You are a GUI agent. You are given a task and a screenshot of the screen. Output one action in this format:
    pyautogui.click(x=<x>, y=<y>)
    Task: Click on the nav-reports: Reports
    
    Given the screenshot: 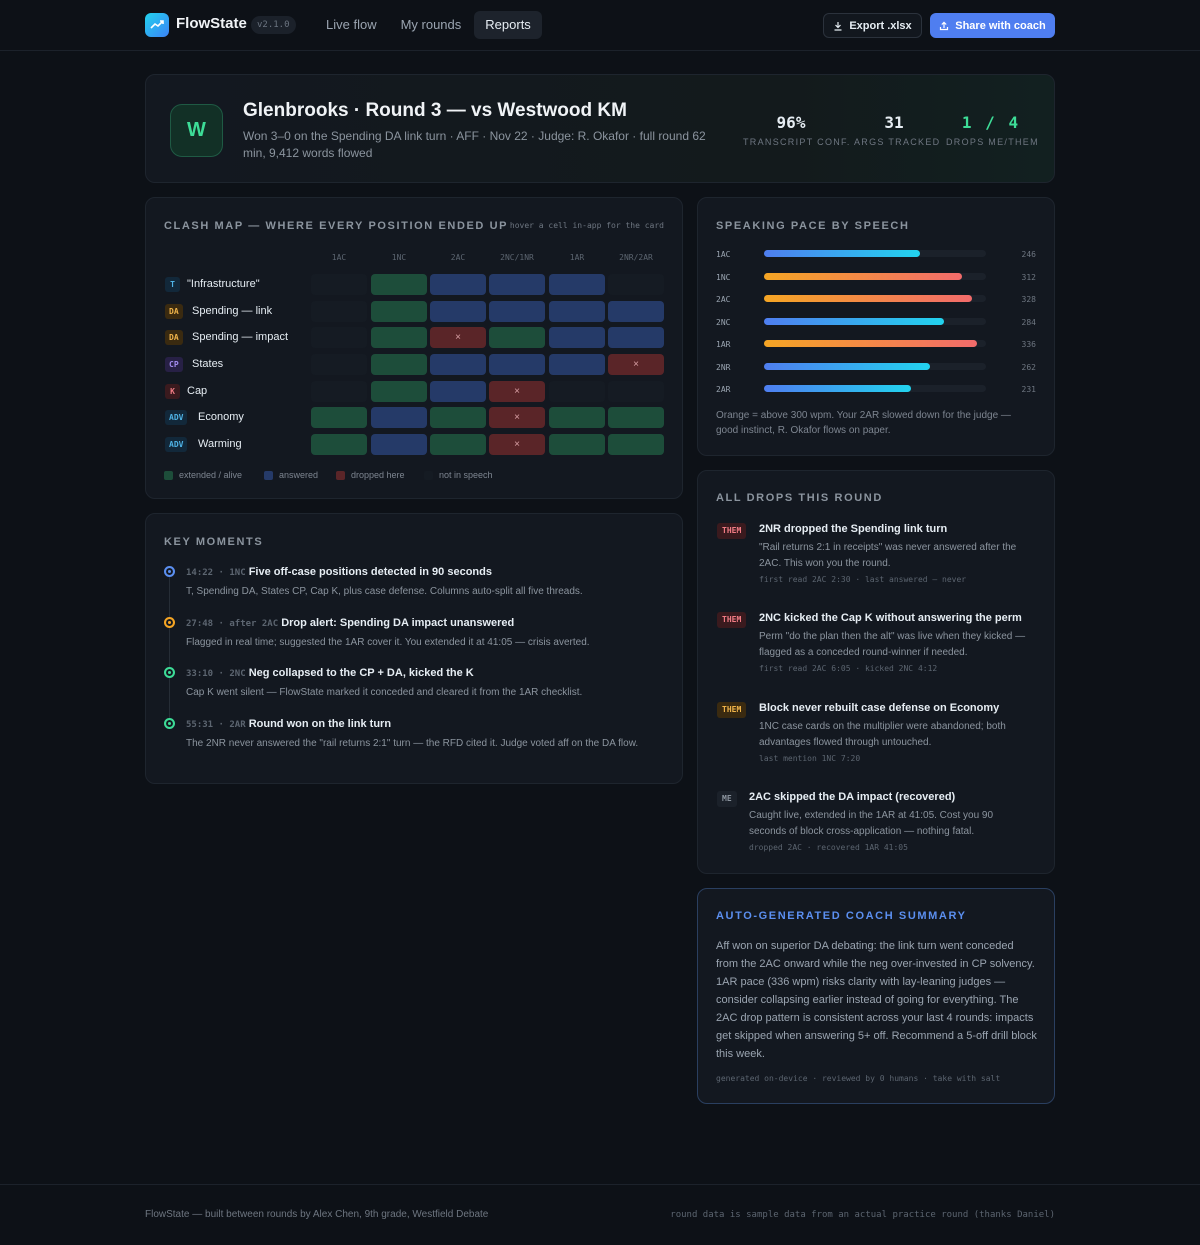 What is the action you would take?
    pyautogui.click(x=508, y=25)
    